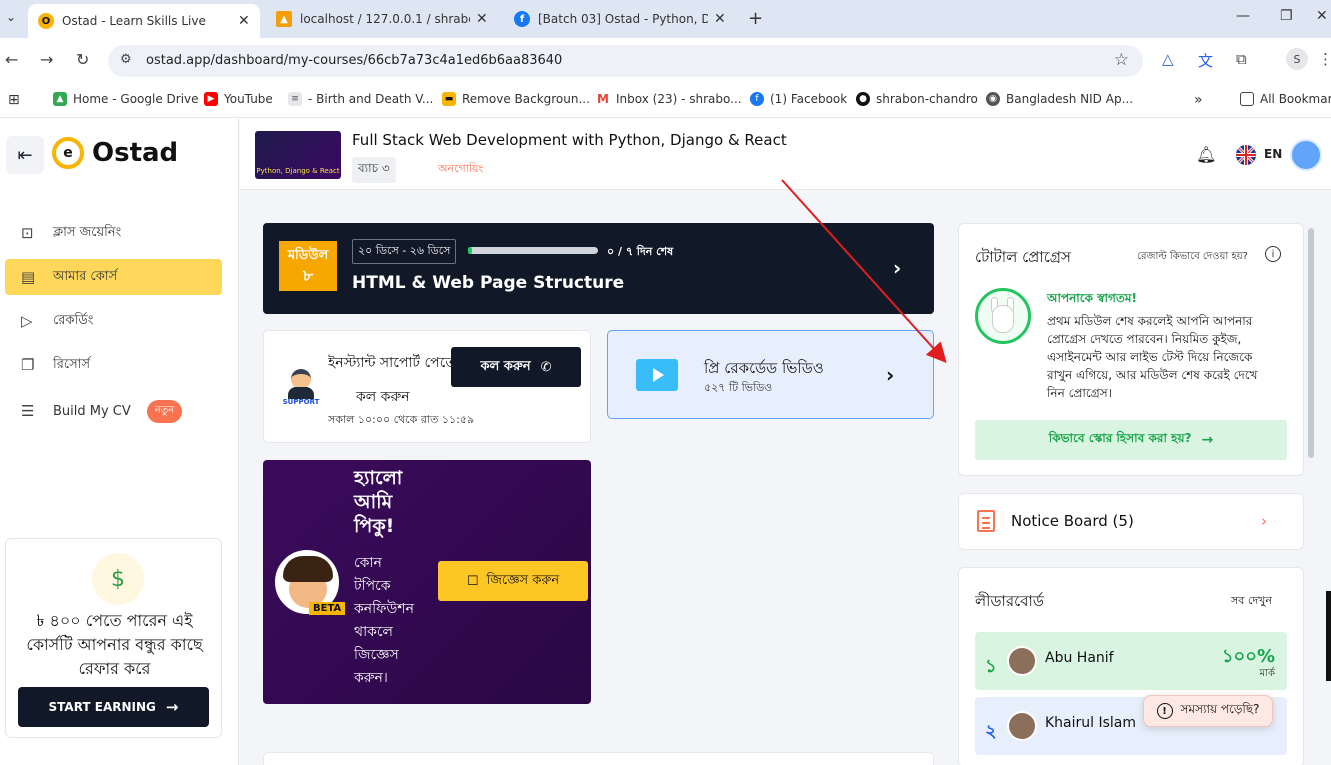  I want to click on browser-tab-facebook: f [Batch 03] Ostad - Python, Djan ✕, so click(624, 19).